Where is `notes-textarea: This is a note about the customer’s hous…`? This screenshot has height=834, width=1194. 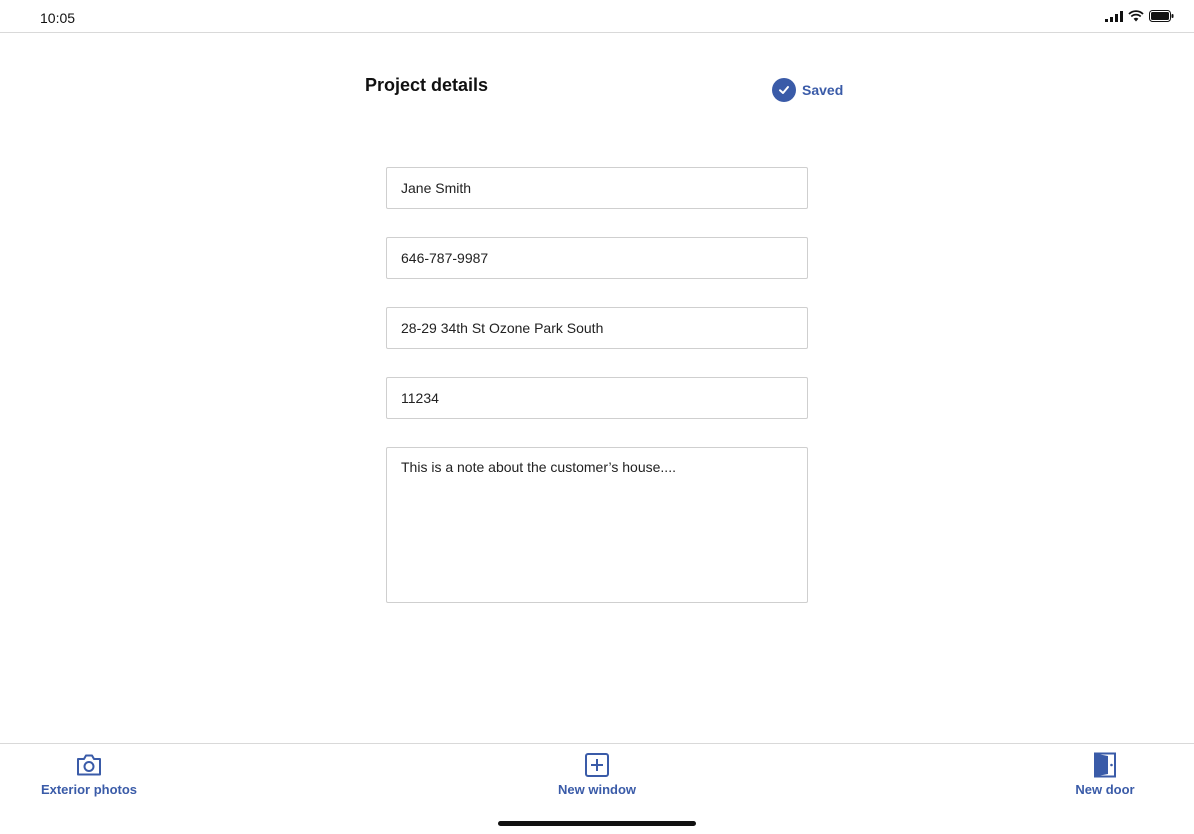
notes-textarea: This is a note about the customer’s hous… is located at coordinates (597, 525).